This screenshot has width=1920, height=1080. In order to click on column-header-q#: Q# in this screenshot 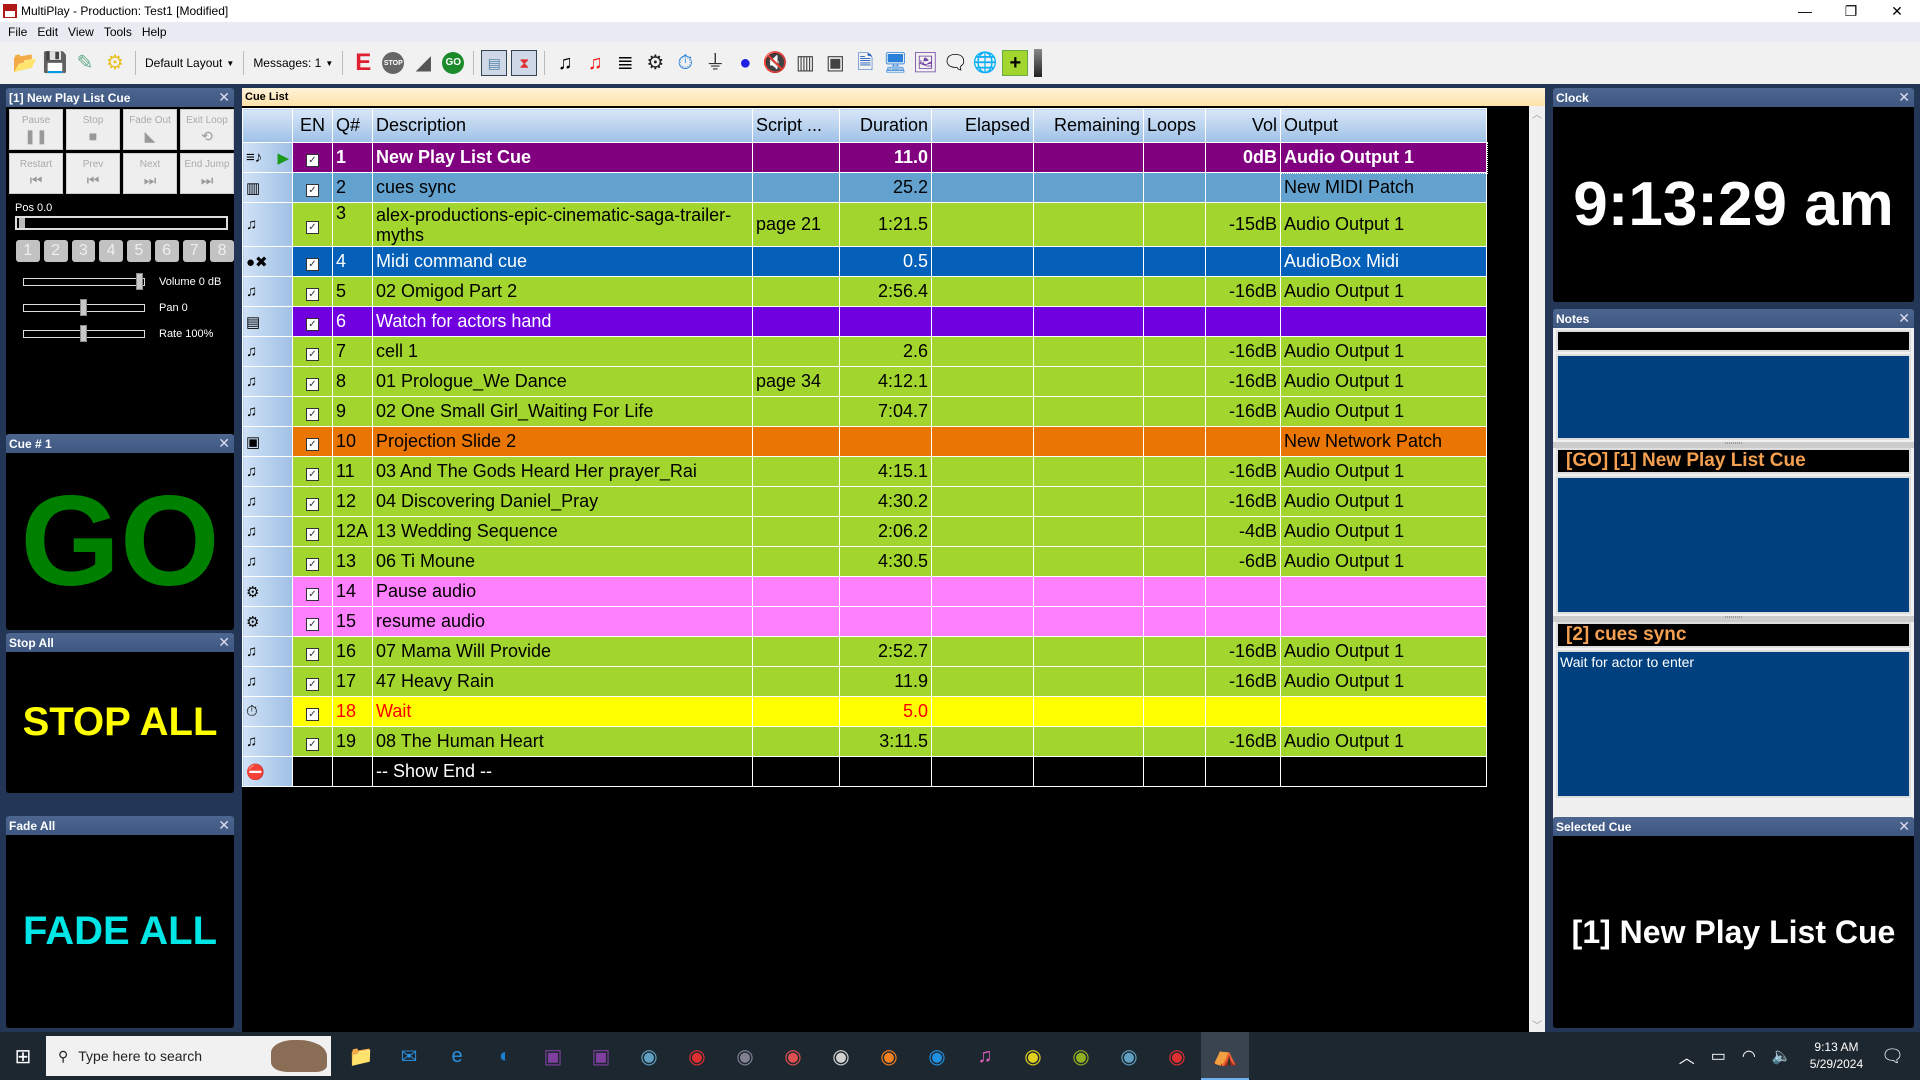, I will do `click(352, 125)`.